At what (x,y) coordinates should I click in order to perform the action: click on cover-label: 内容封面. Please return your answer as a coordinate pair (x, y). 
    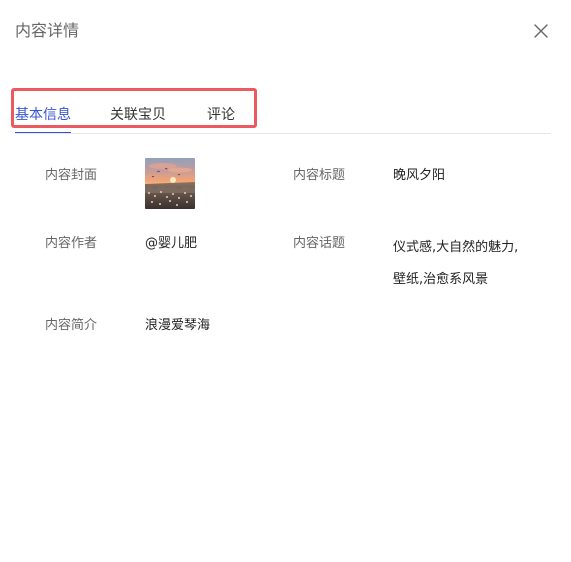
    Looking at the image, I should click on (71, 175).